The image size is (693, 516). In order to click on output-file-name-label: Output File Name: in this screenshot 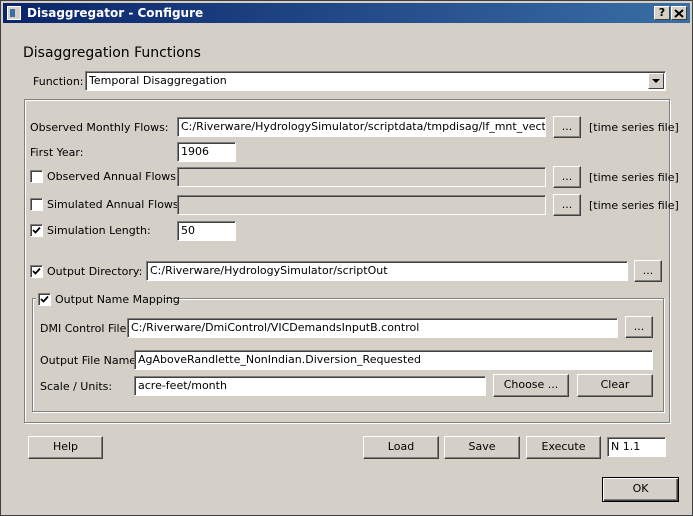, I will do `click(90, 360)`.